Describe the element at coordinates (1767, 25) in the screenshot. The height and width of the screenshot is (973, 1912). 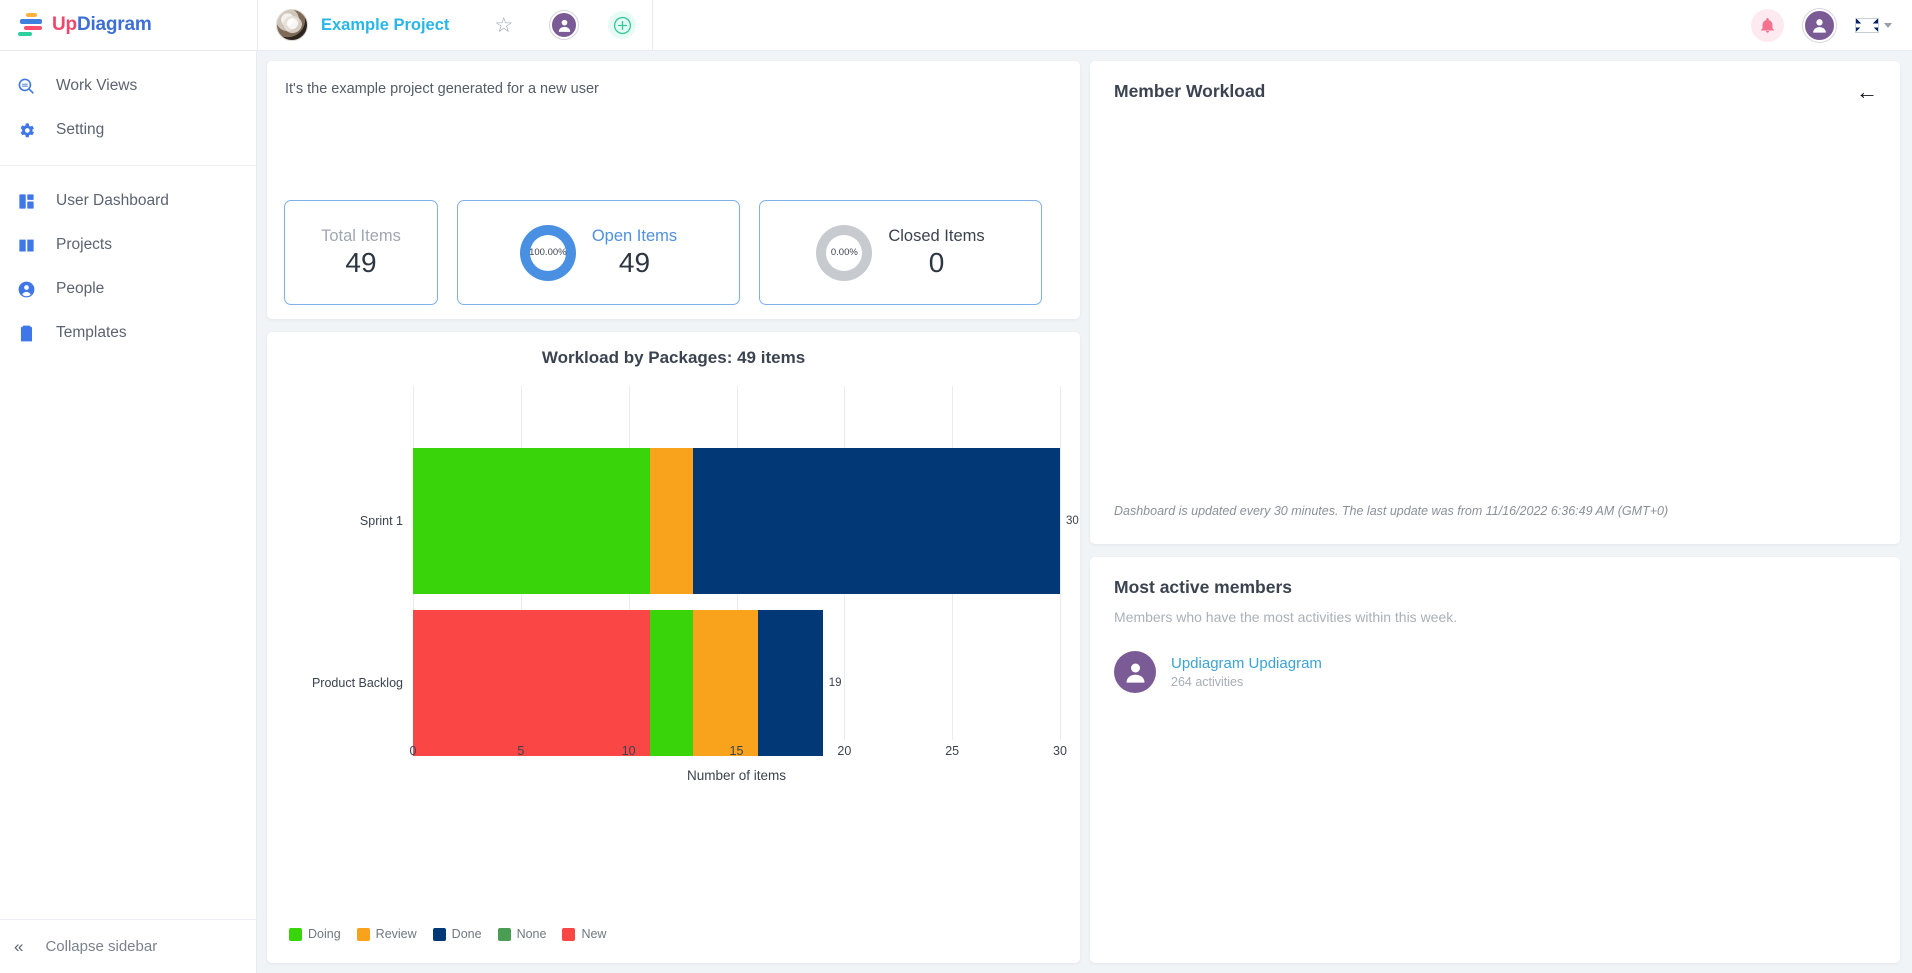
I see `bell-icon` at that location.